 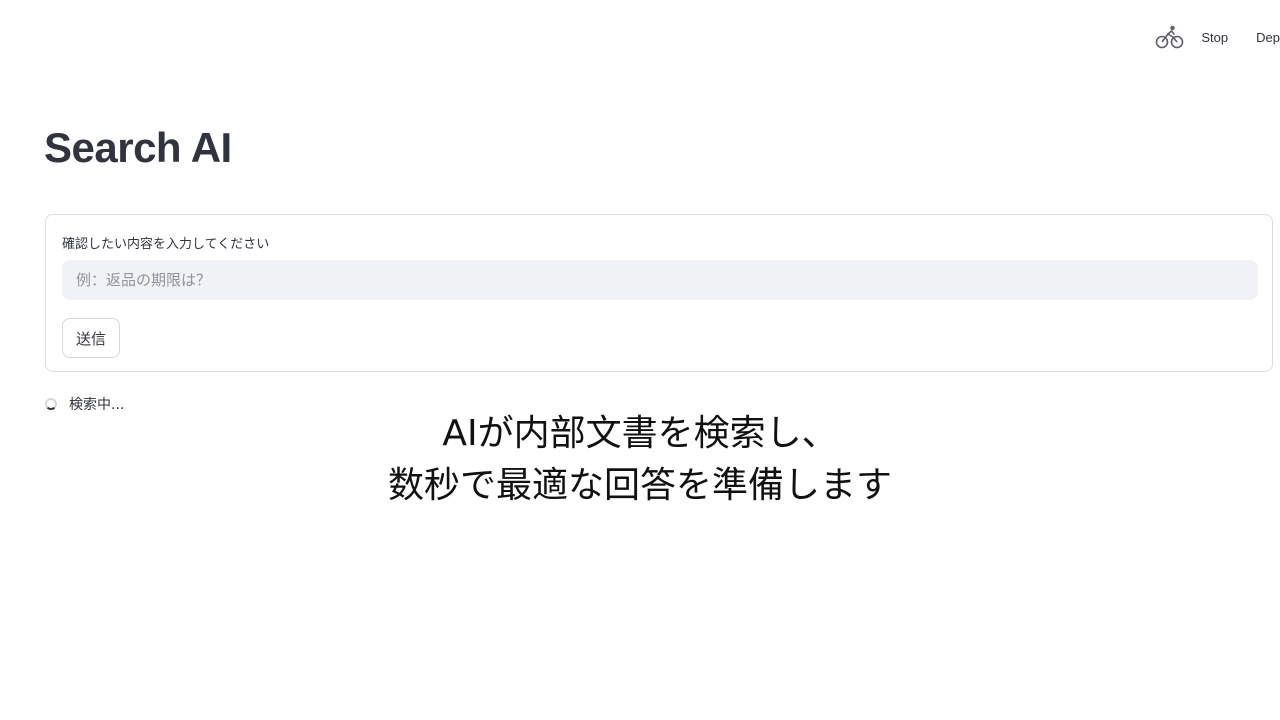 What do you see at coordinates (639, 485) in the screenshot?
I see `caption-line-2: 数秒で最適な回答を準備します` at bounding box center [639, 485].